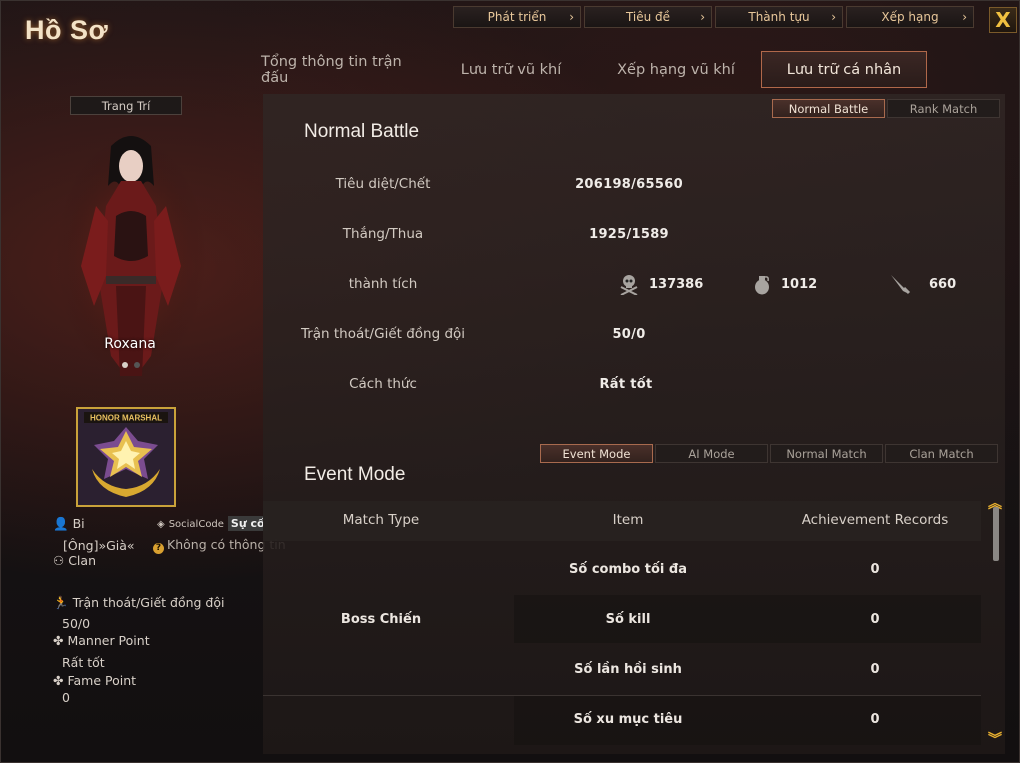  I want to click on headshot-count: 137386, so click(676, 284).